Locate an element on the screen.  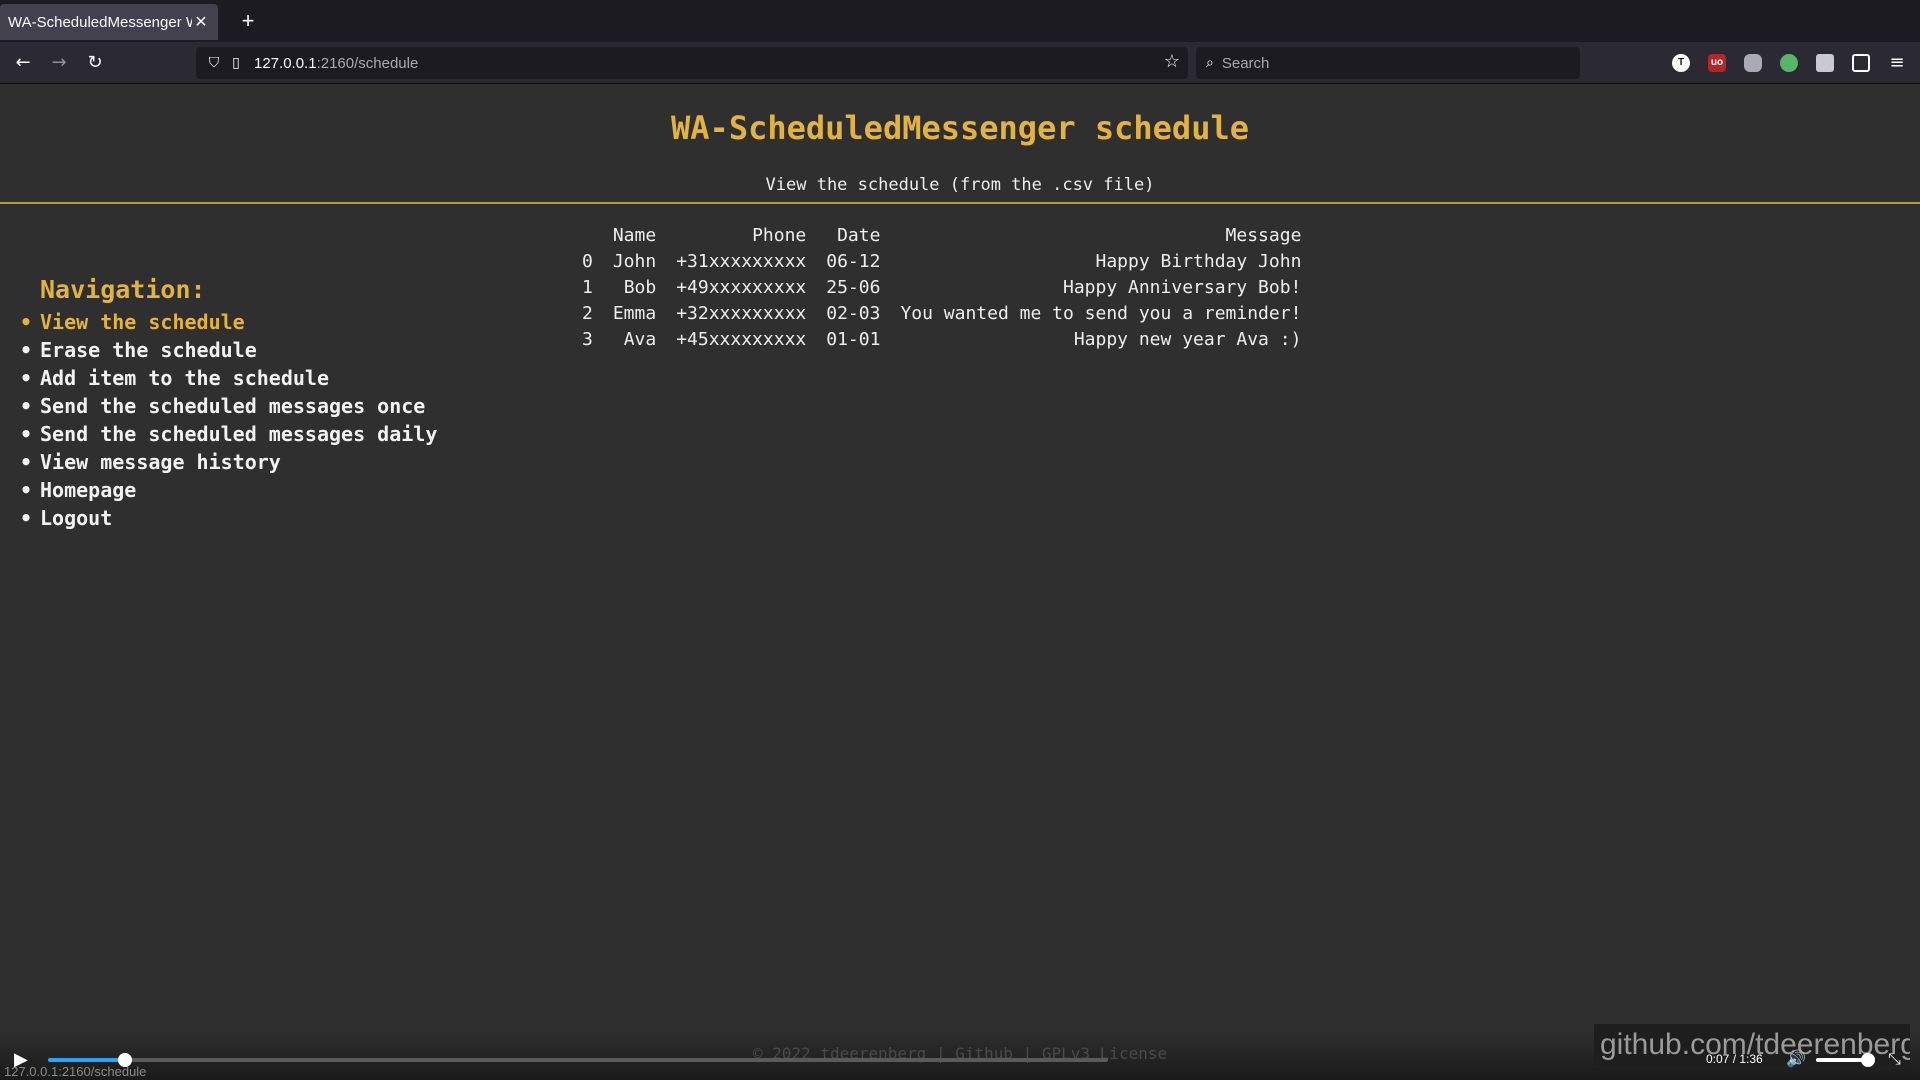
page-title: WA-ScheduledMessenger schedule is located at coordinates (960, 128).